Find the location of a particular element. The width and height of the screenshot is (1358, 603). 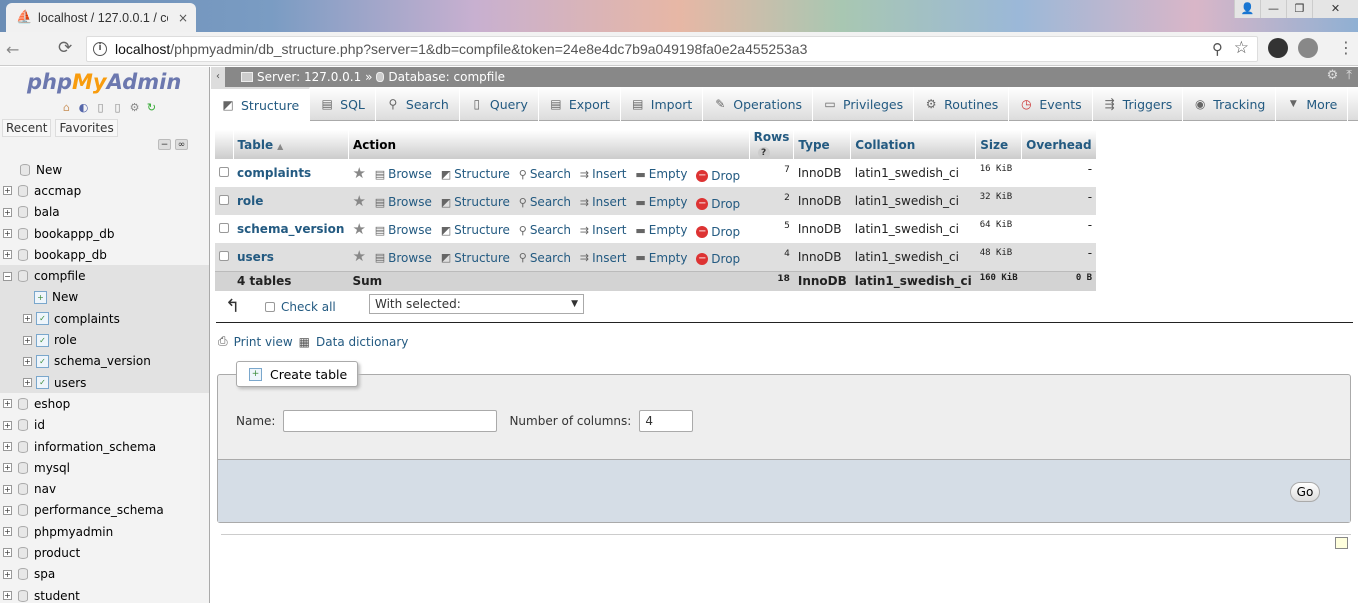

check-all-checkbox is located at coordinates (270, 306).